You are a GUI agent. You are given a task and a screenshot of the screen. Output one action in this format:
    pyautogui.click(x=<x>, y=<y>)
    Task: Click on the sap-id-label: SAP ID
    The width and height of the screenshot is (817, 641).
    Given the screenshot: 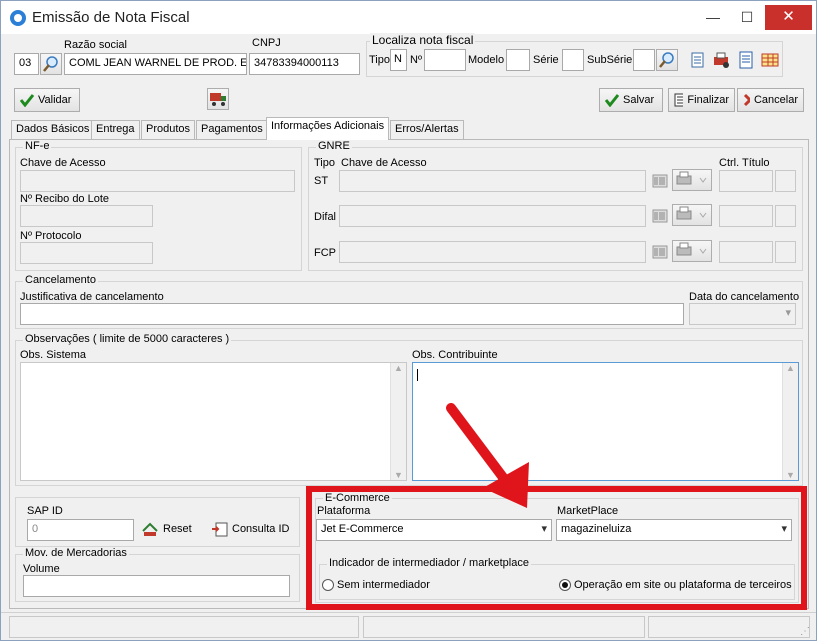 What is the action you would take?
    pyautogui.click(x=45, y=511)
    